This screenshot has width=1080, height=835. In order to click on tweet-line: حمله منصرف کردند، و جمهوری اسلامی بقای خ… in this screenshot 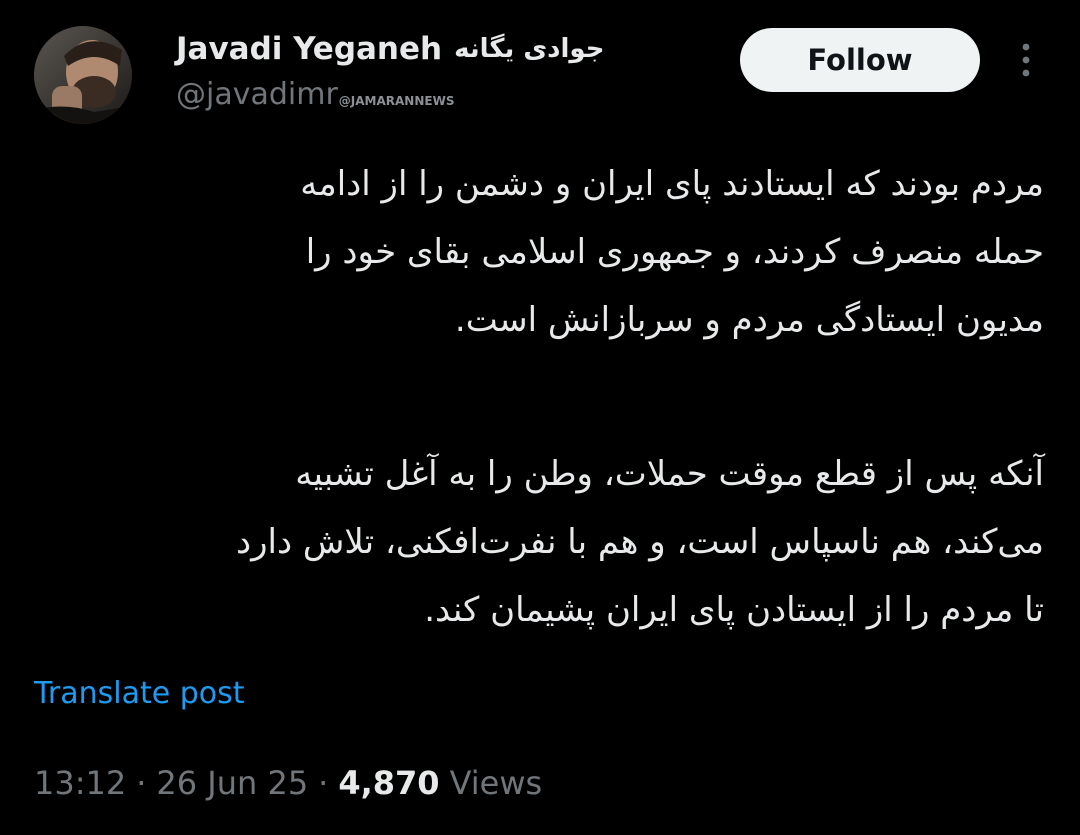, I will do `click(674, 252)`.